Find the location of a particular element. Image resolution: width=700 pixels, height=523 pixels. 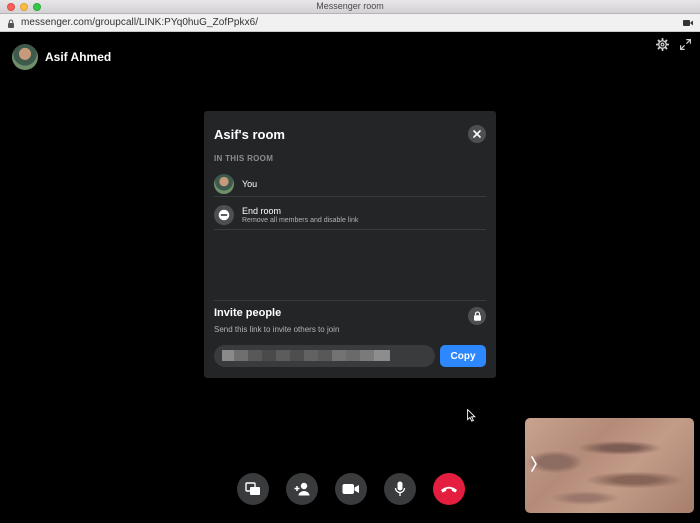

microphone-toggle-button is located at coordinates (400, 489).